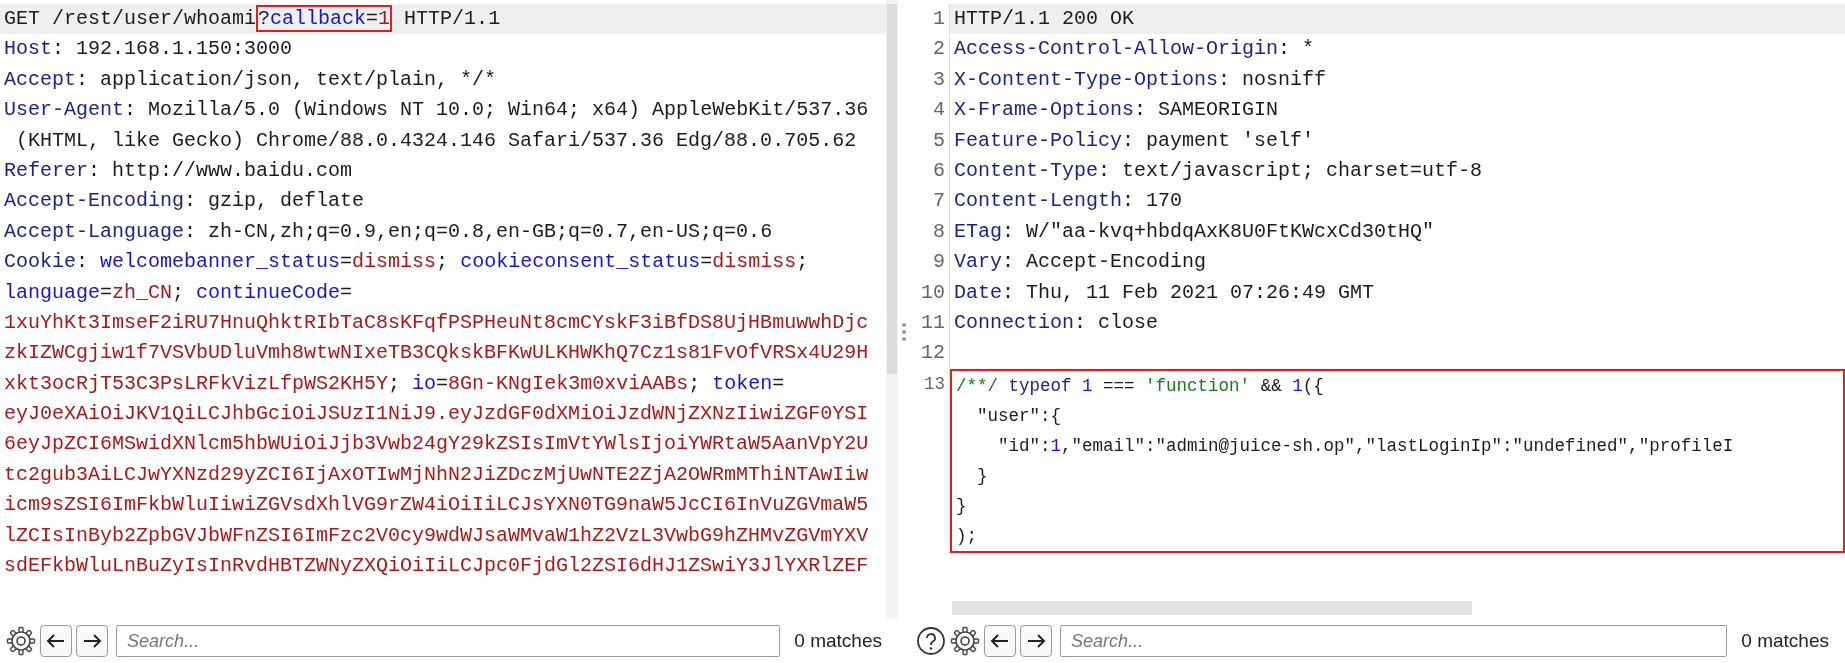 The width and height of the screenshot is (1845, 663). What do you see at coordinates (148, 49) in the screenshot?
I see `code-line: Host: 192.168.1.150:3000` at bounding box center [148, 49].